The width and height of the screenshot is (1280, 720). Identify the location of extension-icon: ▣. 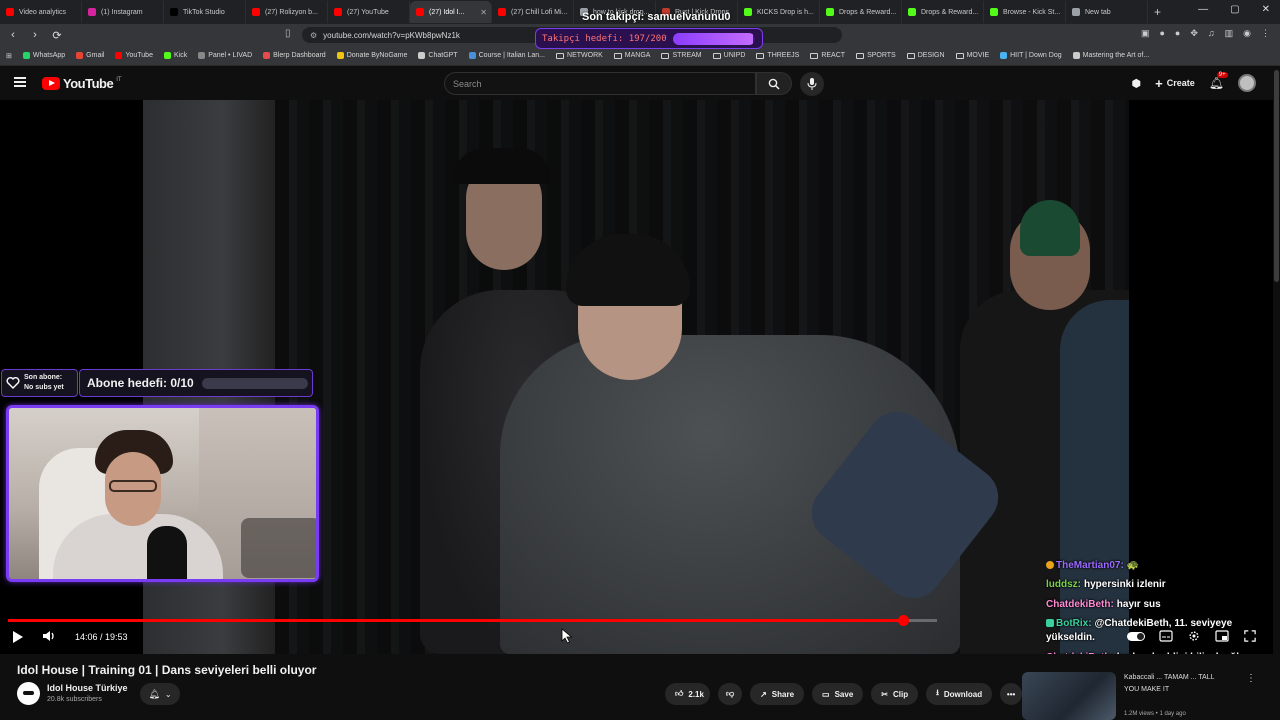
(1145, 33).